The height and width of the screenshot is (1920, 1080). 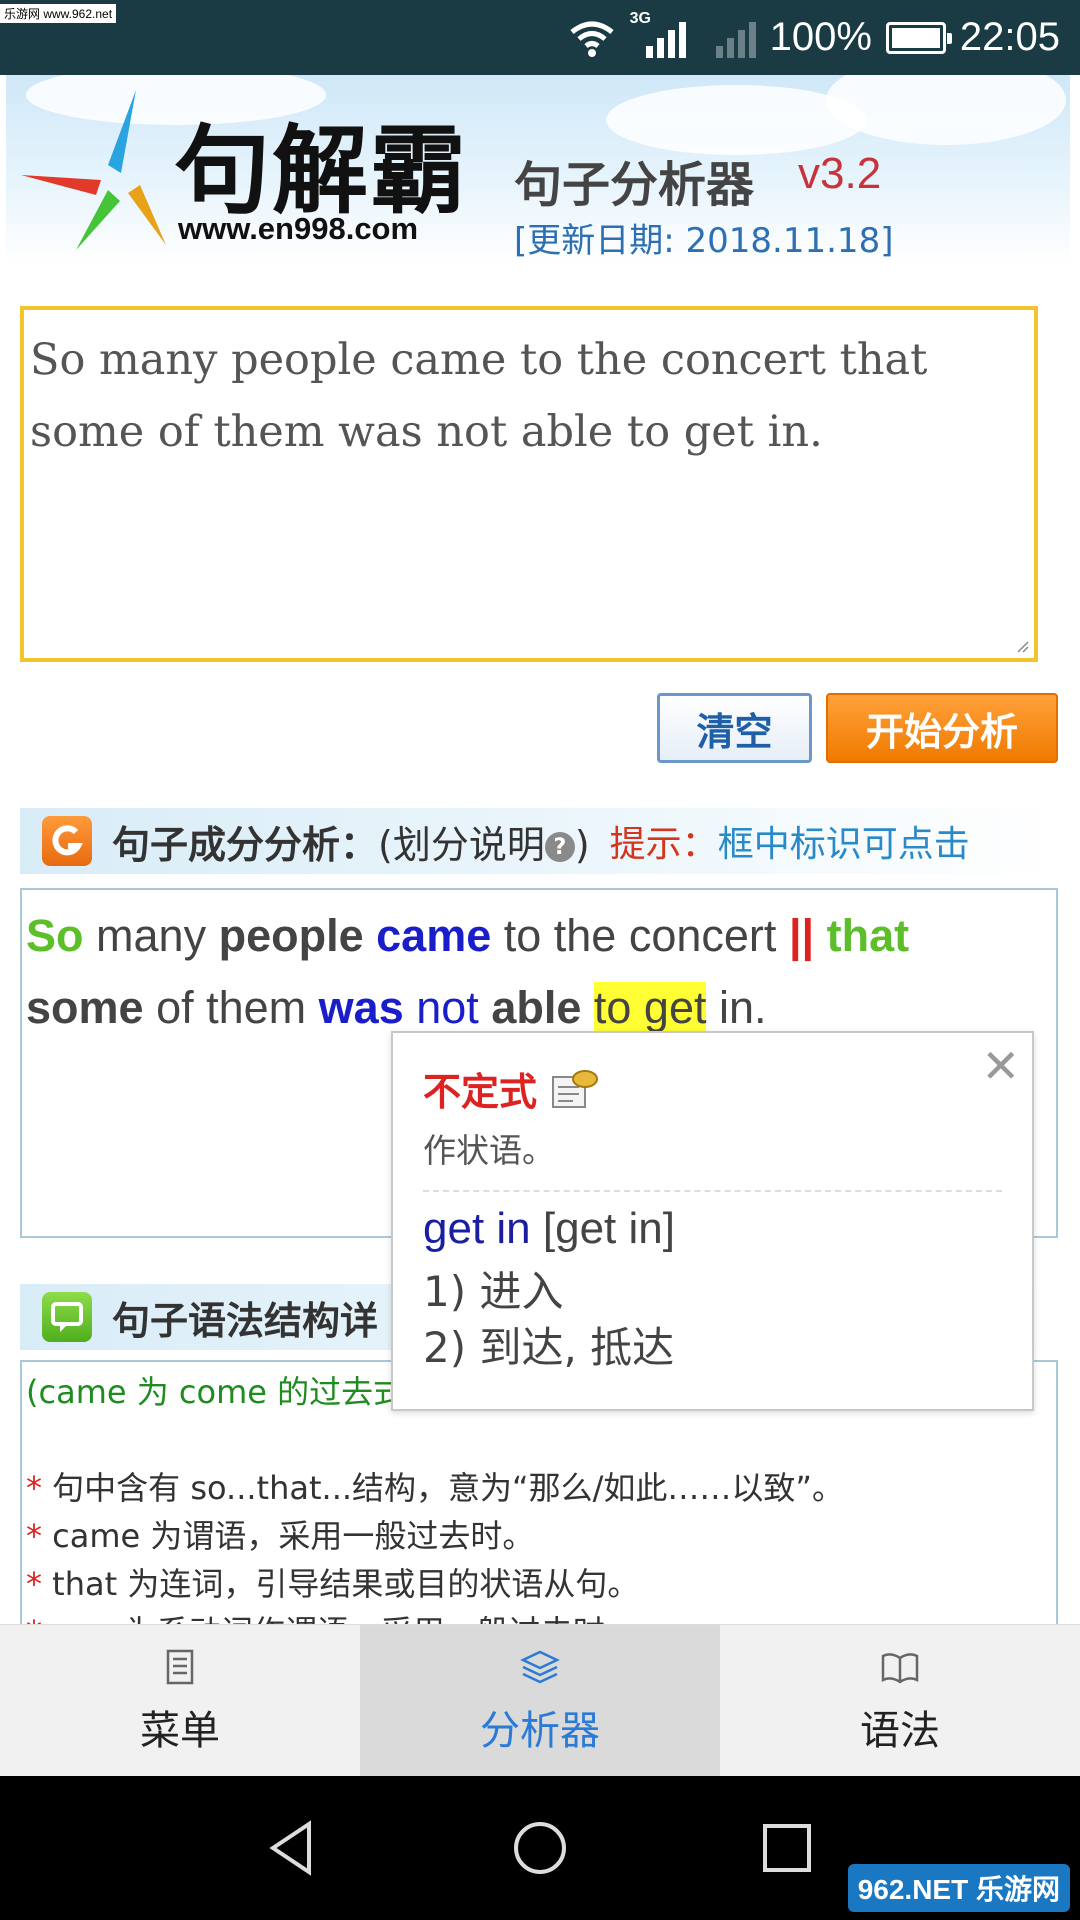 I want to click on hint-text: 框中标识可点击, so click(x=843, y=844).